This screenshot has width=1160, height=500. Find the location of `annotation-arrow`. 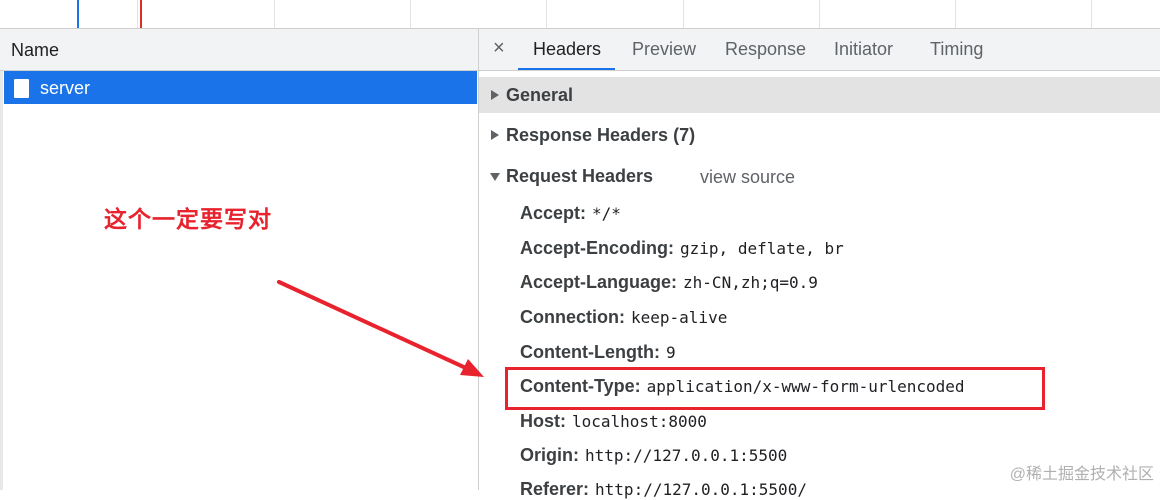

annotation-arrow is located at coordinates (380, 328).